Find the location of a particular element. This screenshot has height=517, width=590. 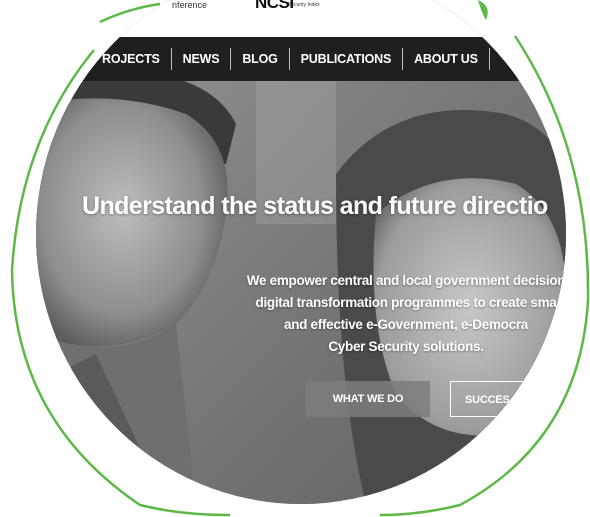

ncsi-logo-subtitle: Security Index is located at coordinates (304, 5).